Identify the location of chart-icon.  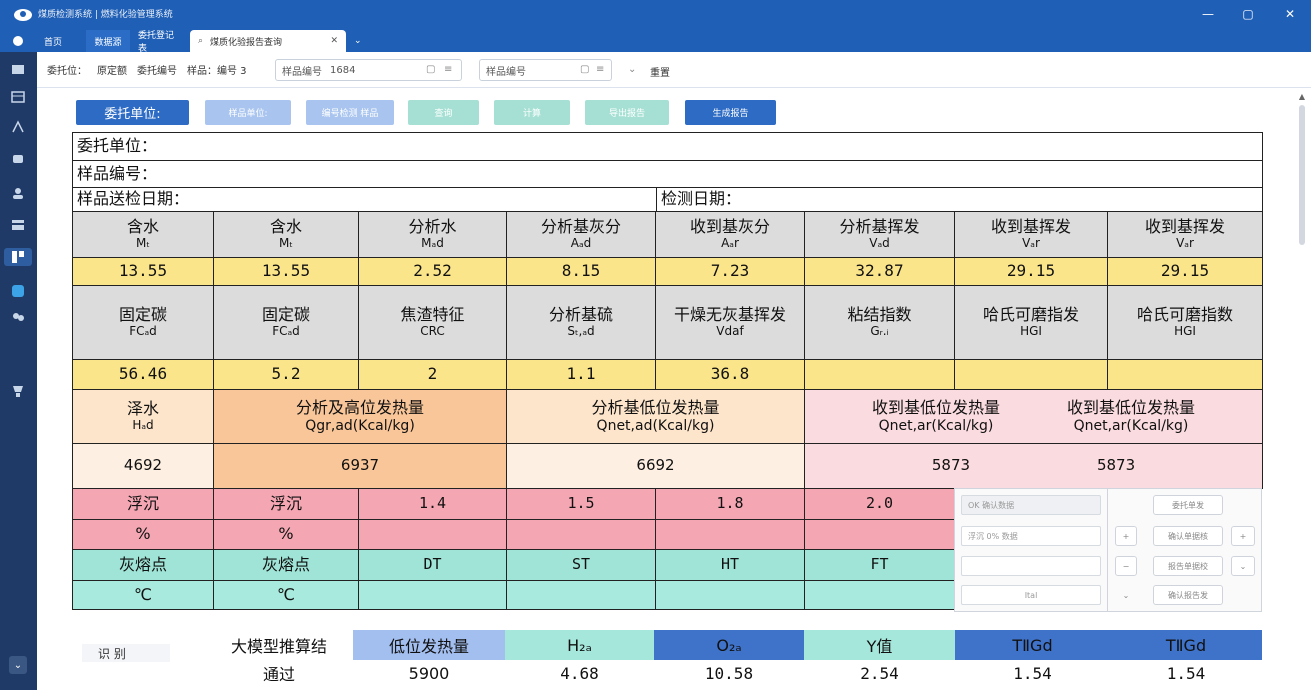
(18, 127).